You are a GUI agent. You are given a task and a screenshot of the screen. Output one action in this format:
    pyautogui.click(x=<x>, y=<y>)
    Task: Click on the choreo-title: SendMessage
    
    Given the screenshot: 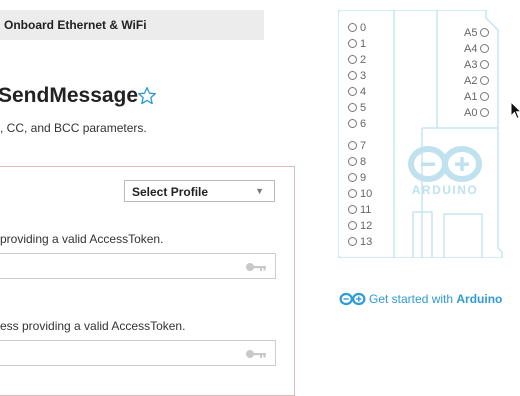 What is the action you would take?
    pyautogui.click(x=69, y=95)
    